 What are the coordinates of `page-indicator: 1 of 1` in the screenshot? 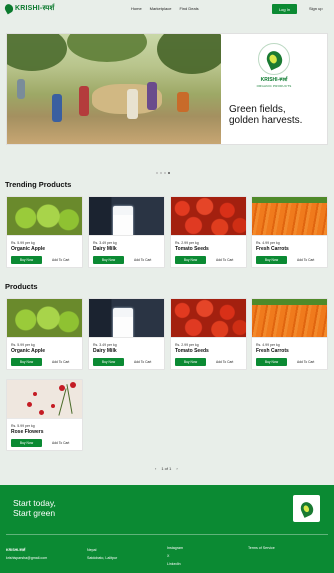 It's located at (166, 468).